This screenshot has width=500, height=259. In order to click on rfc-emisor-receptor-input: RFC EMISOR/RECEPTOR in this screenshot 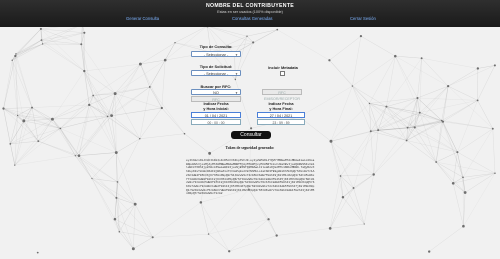, I will do `click(282, 95)`.